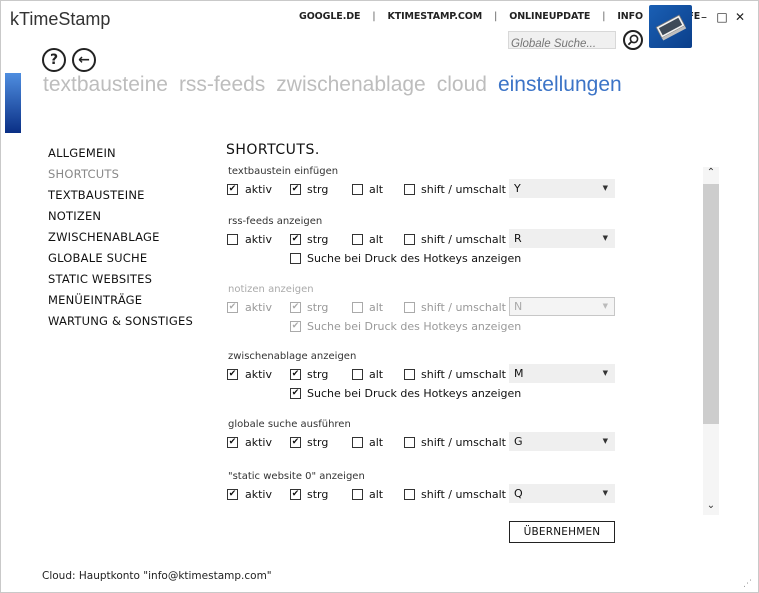  What do you see at coordinates (289, 424) in the screenshot?
I see `shortcut-group-title: globale suche ausführen` at bounding box center [289, 424].